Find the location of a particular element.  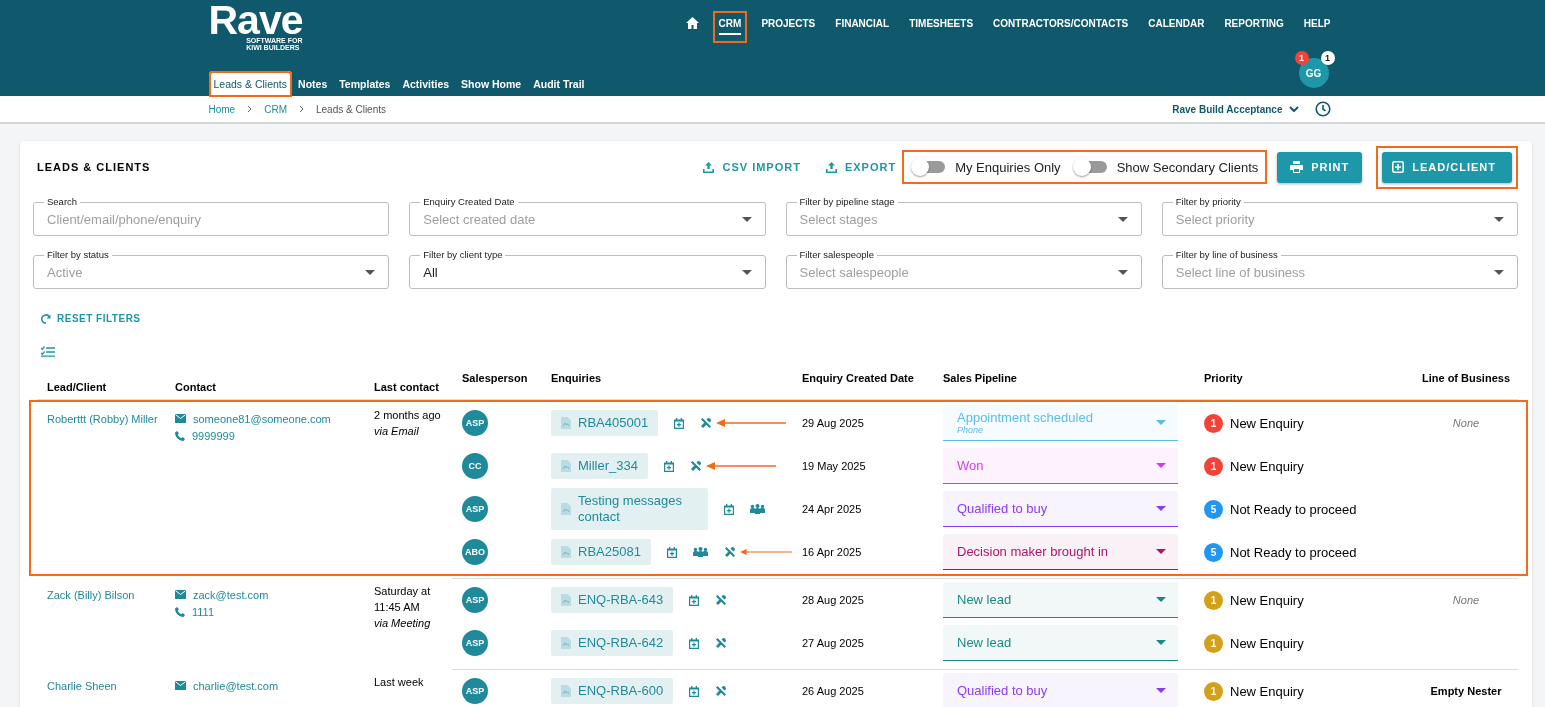

enquiry-chip: ENQ-RBA-642 is located at coordinates (612, 643).